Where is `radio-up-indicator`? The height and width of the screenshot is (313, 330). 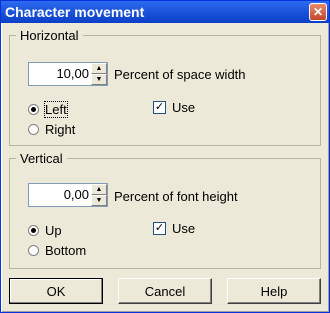 radio-up-indicator is located at coordinates (33, 230).